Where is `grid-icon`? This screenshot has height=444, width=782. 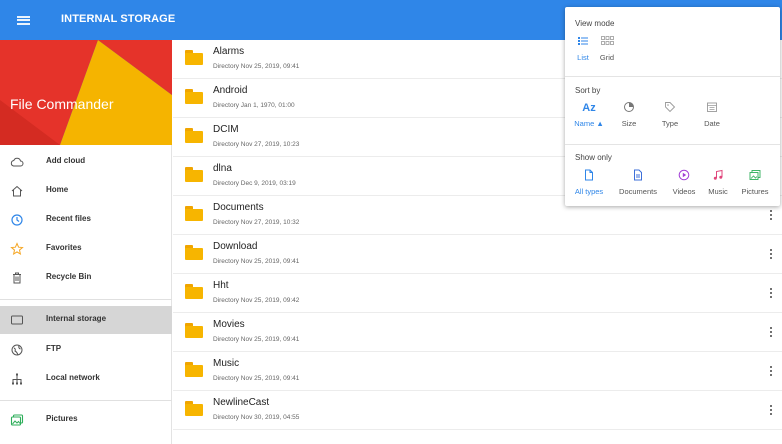
grid-icon is located at coordinates (607, 42).